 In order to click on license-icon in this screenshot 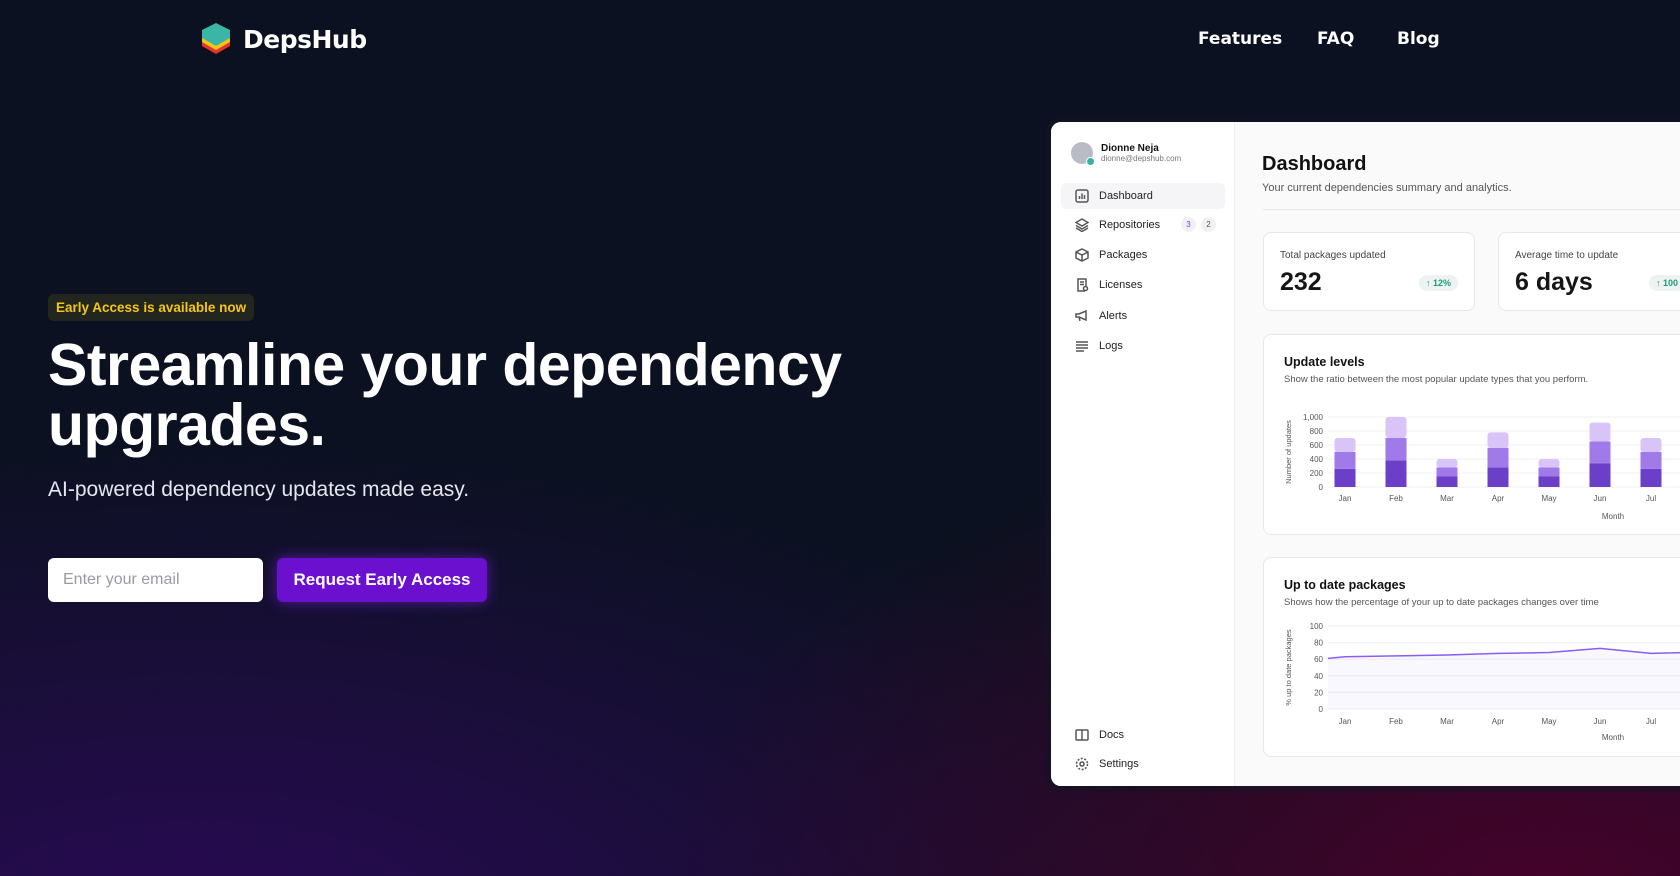, I will do `click(1083, 285)`.